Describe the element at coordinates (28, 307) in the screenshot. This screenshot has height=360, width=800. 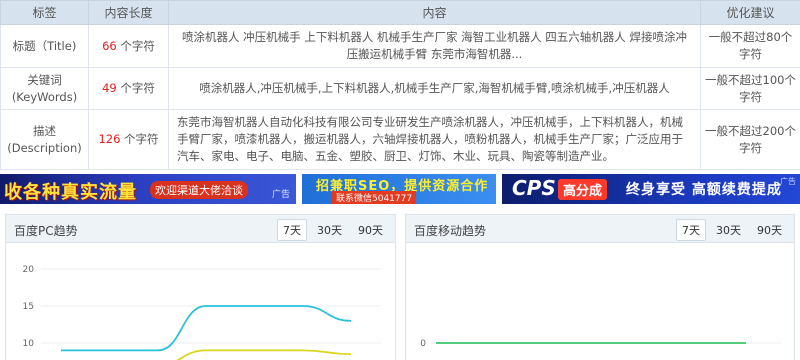
I see `y-tick-label: 15` at that location.